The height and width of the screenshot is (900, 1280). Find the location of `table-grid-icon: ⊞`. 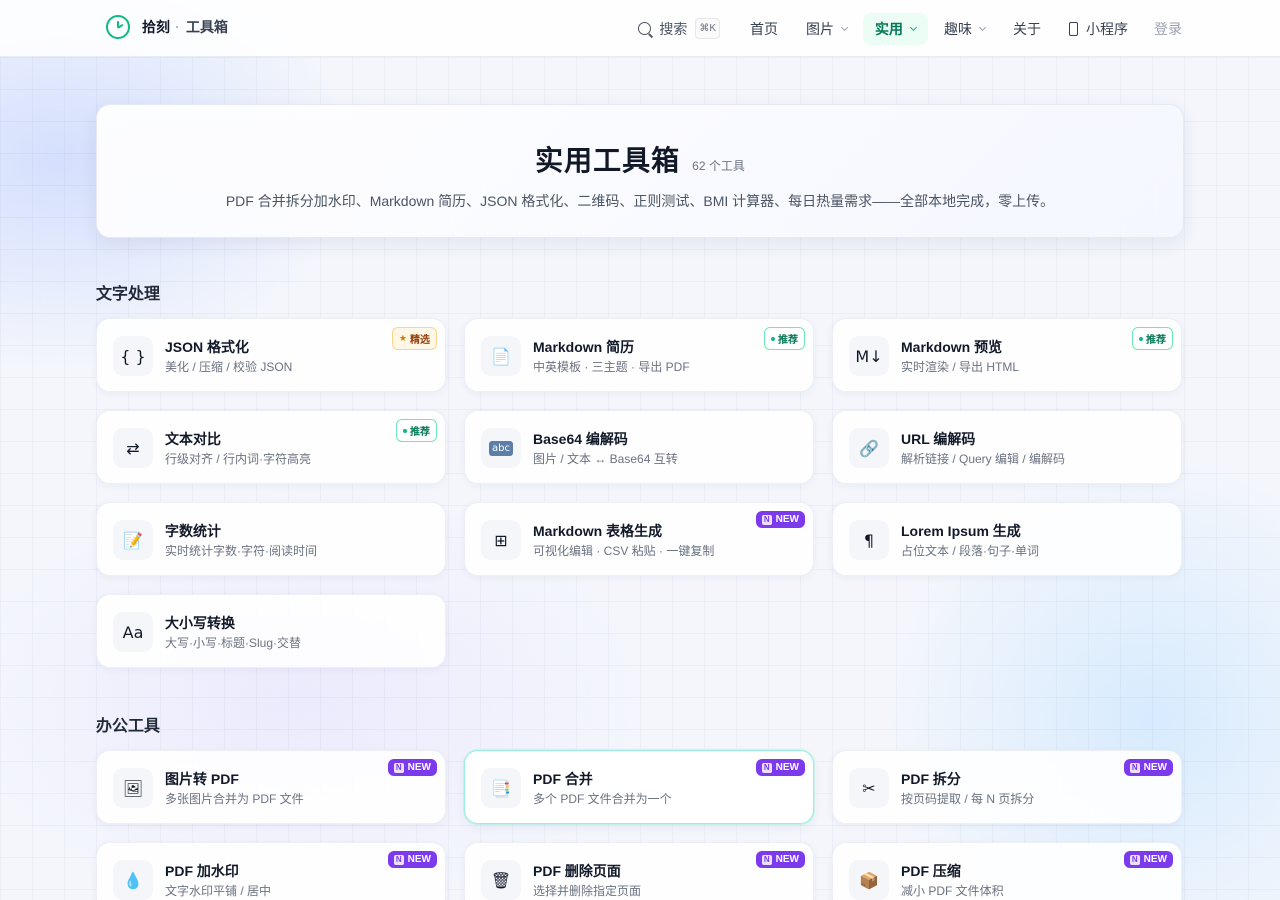

table-grid-icon: ⊞ is located at coordinates (501, 540).